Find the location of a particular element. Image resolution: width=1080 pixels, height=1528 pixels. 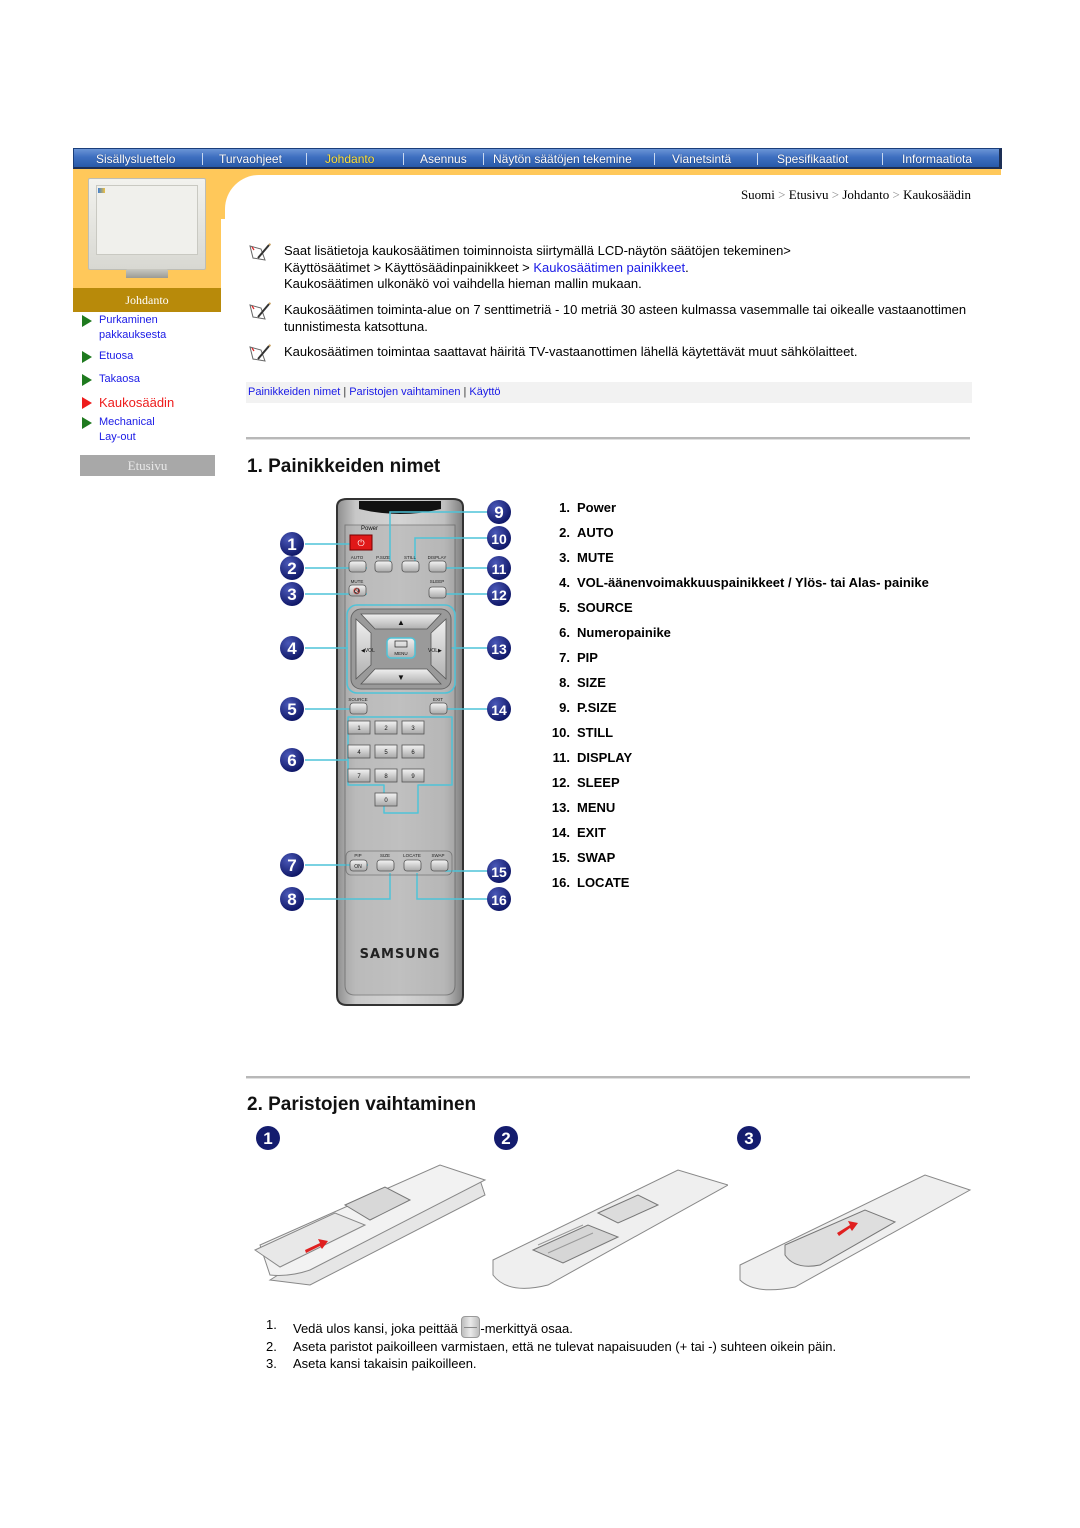

swap-button is located at coordinates (439, 865).